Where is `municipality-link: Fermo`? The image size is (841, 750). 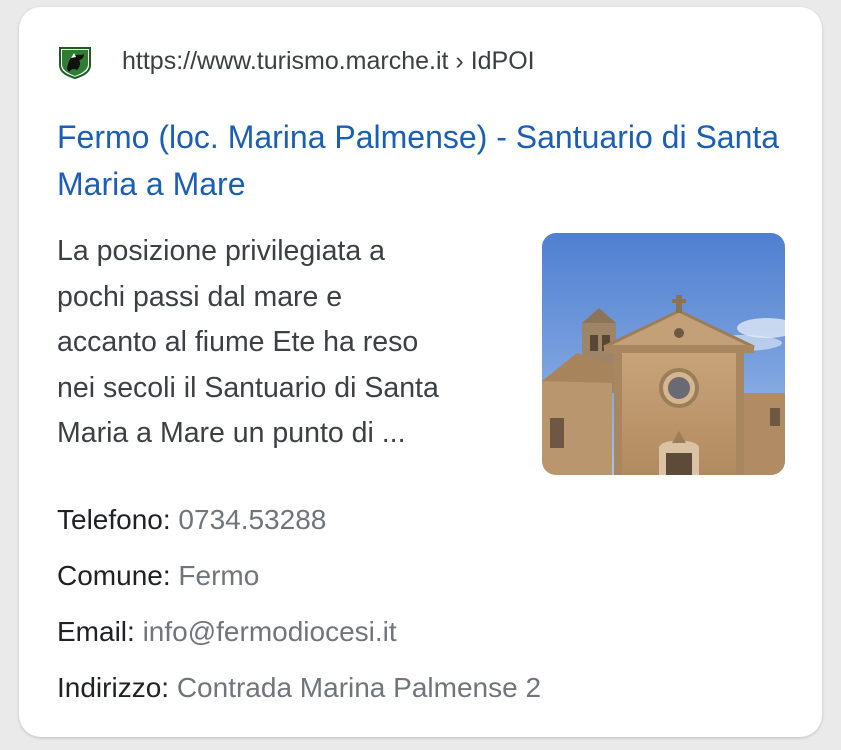
municipality-link: Fermo is located at coordinates (215, 575).